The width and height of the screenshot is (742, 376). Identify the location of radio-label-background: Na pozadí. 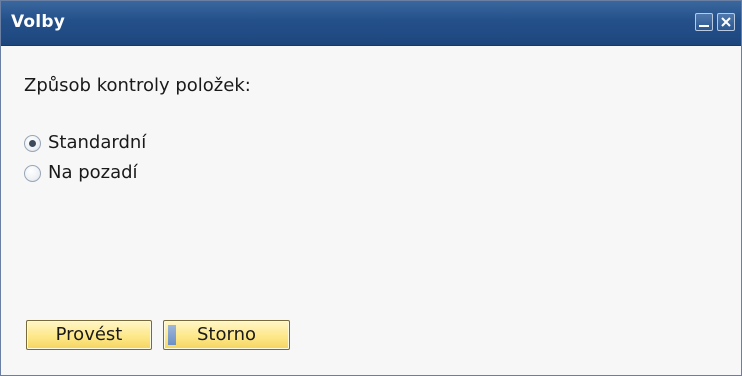
(93, 172).